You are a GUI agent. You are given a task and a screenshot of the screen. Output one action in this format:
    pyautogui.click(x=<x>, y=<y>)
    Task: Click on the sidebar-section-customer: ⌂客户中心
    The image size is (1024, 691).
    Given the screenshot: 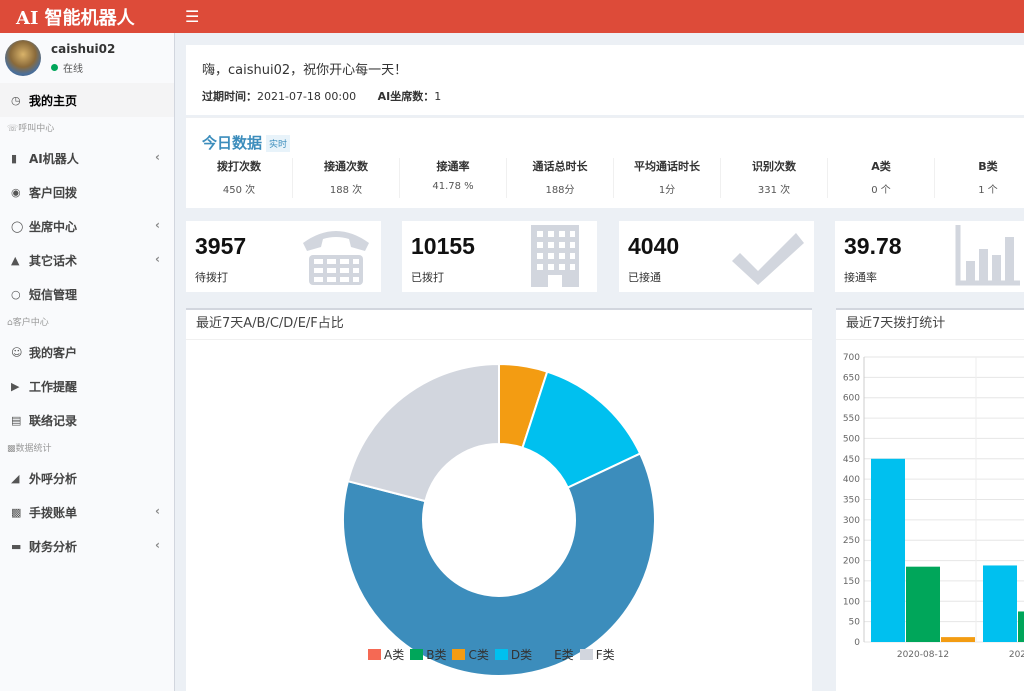 What is the action you would take?
    pyautogui.click(x=28, y=323)
    